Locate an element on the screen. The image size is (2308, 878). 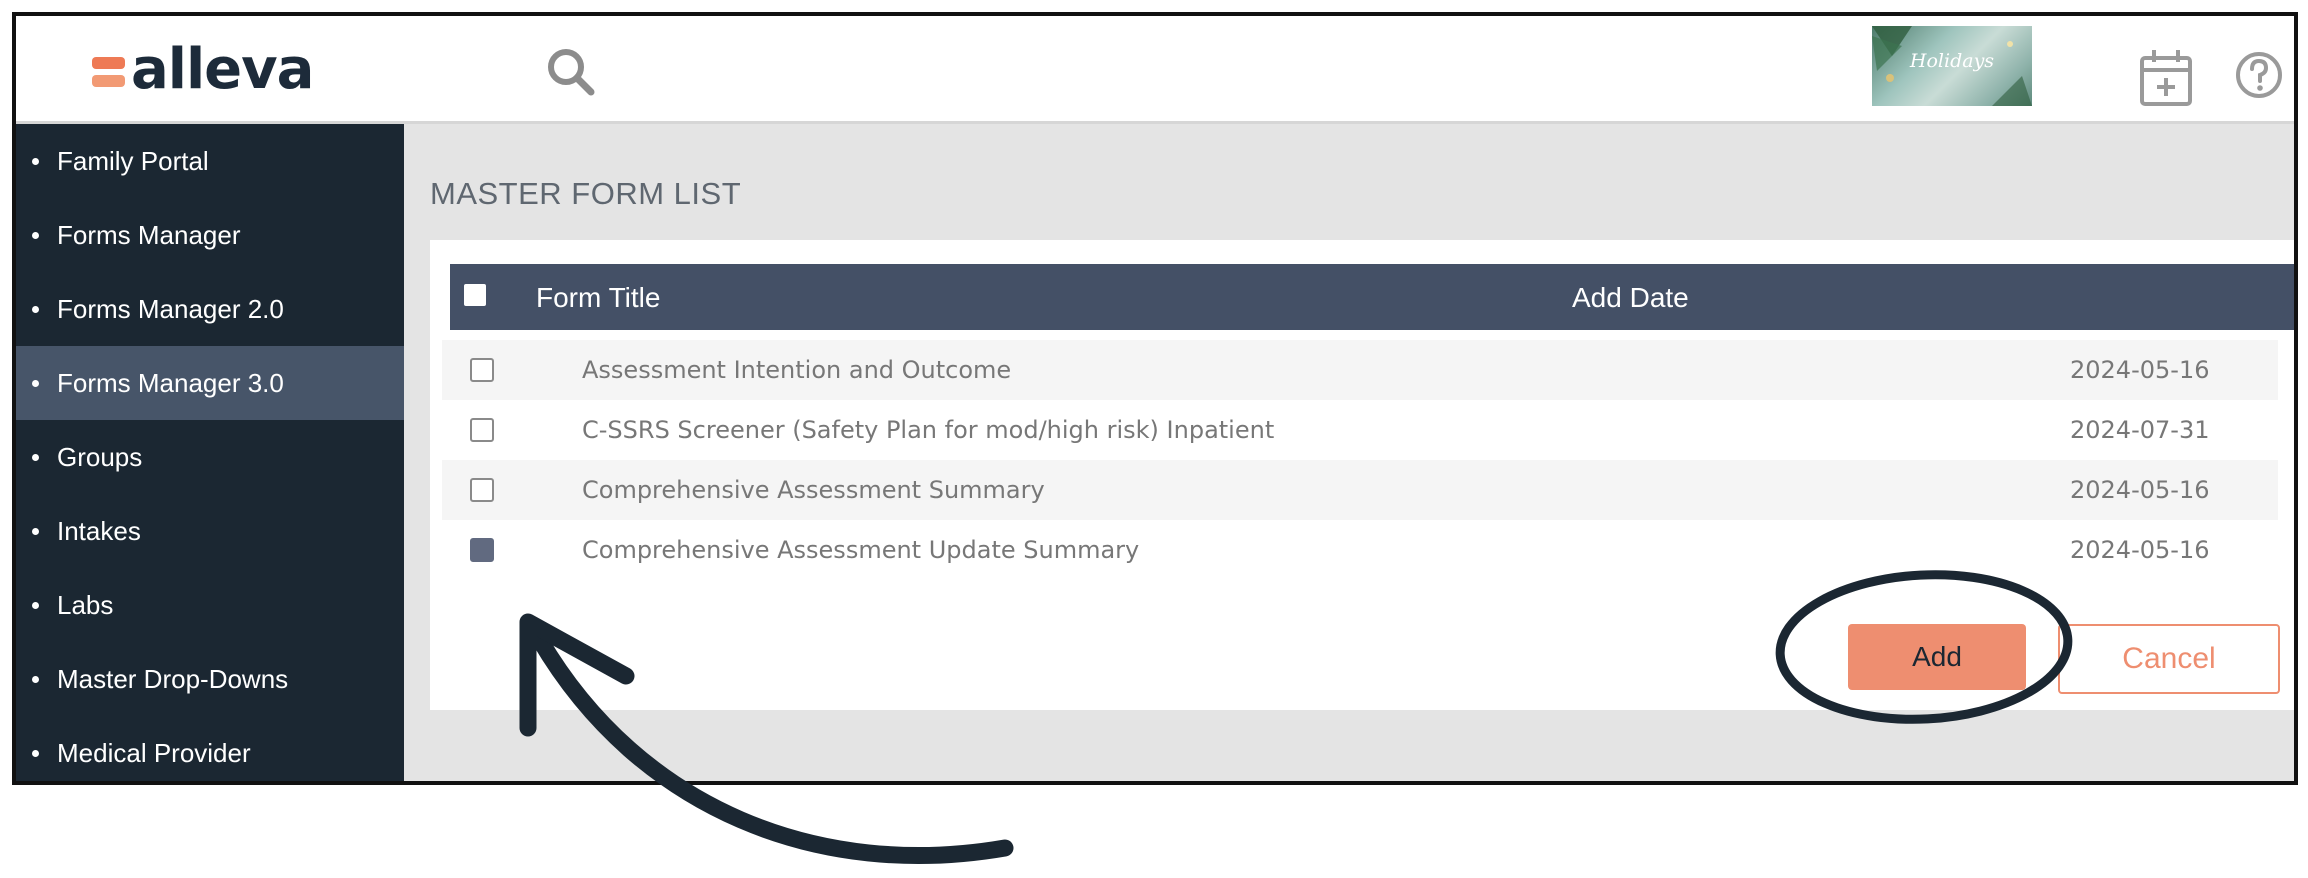
column-header-form-title: Form Title is located at coordinates (598, 297).